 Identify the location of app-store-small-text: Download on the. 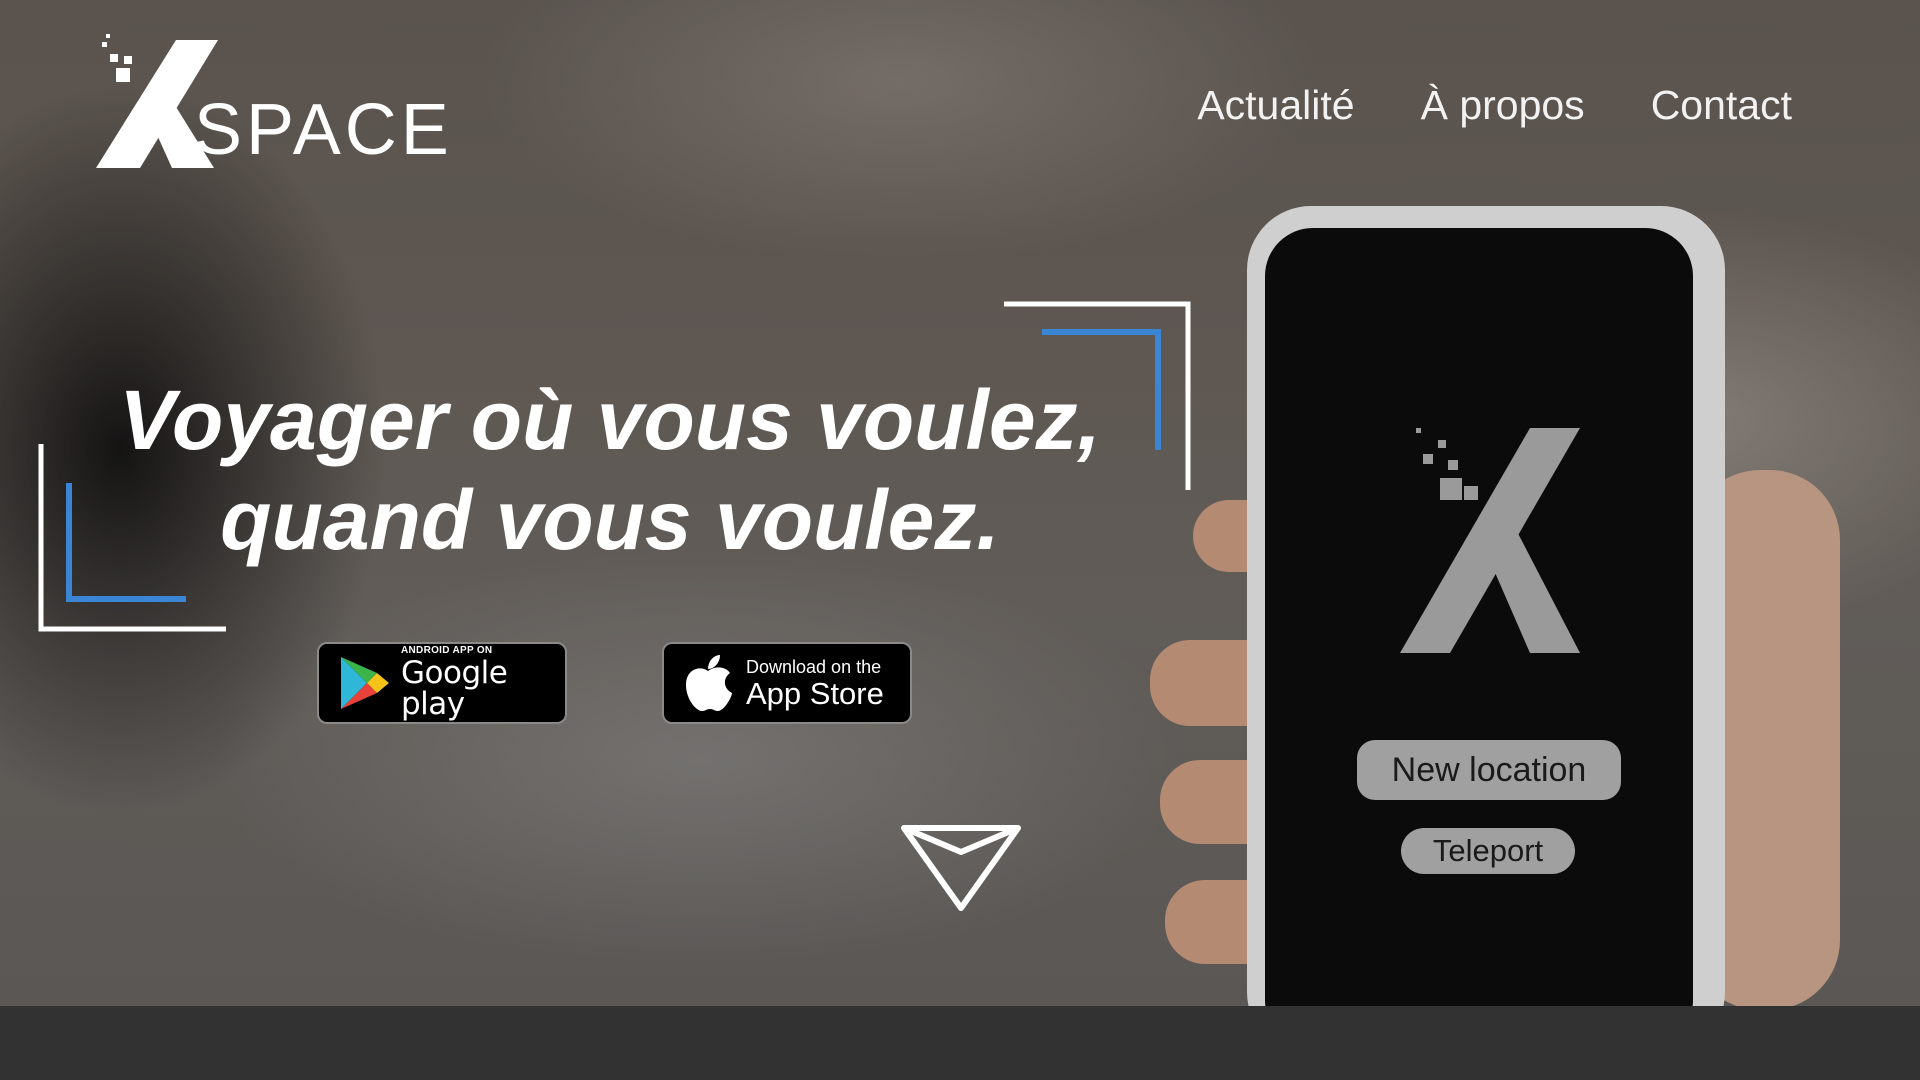
(814, 666).